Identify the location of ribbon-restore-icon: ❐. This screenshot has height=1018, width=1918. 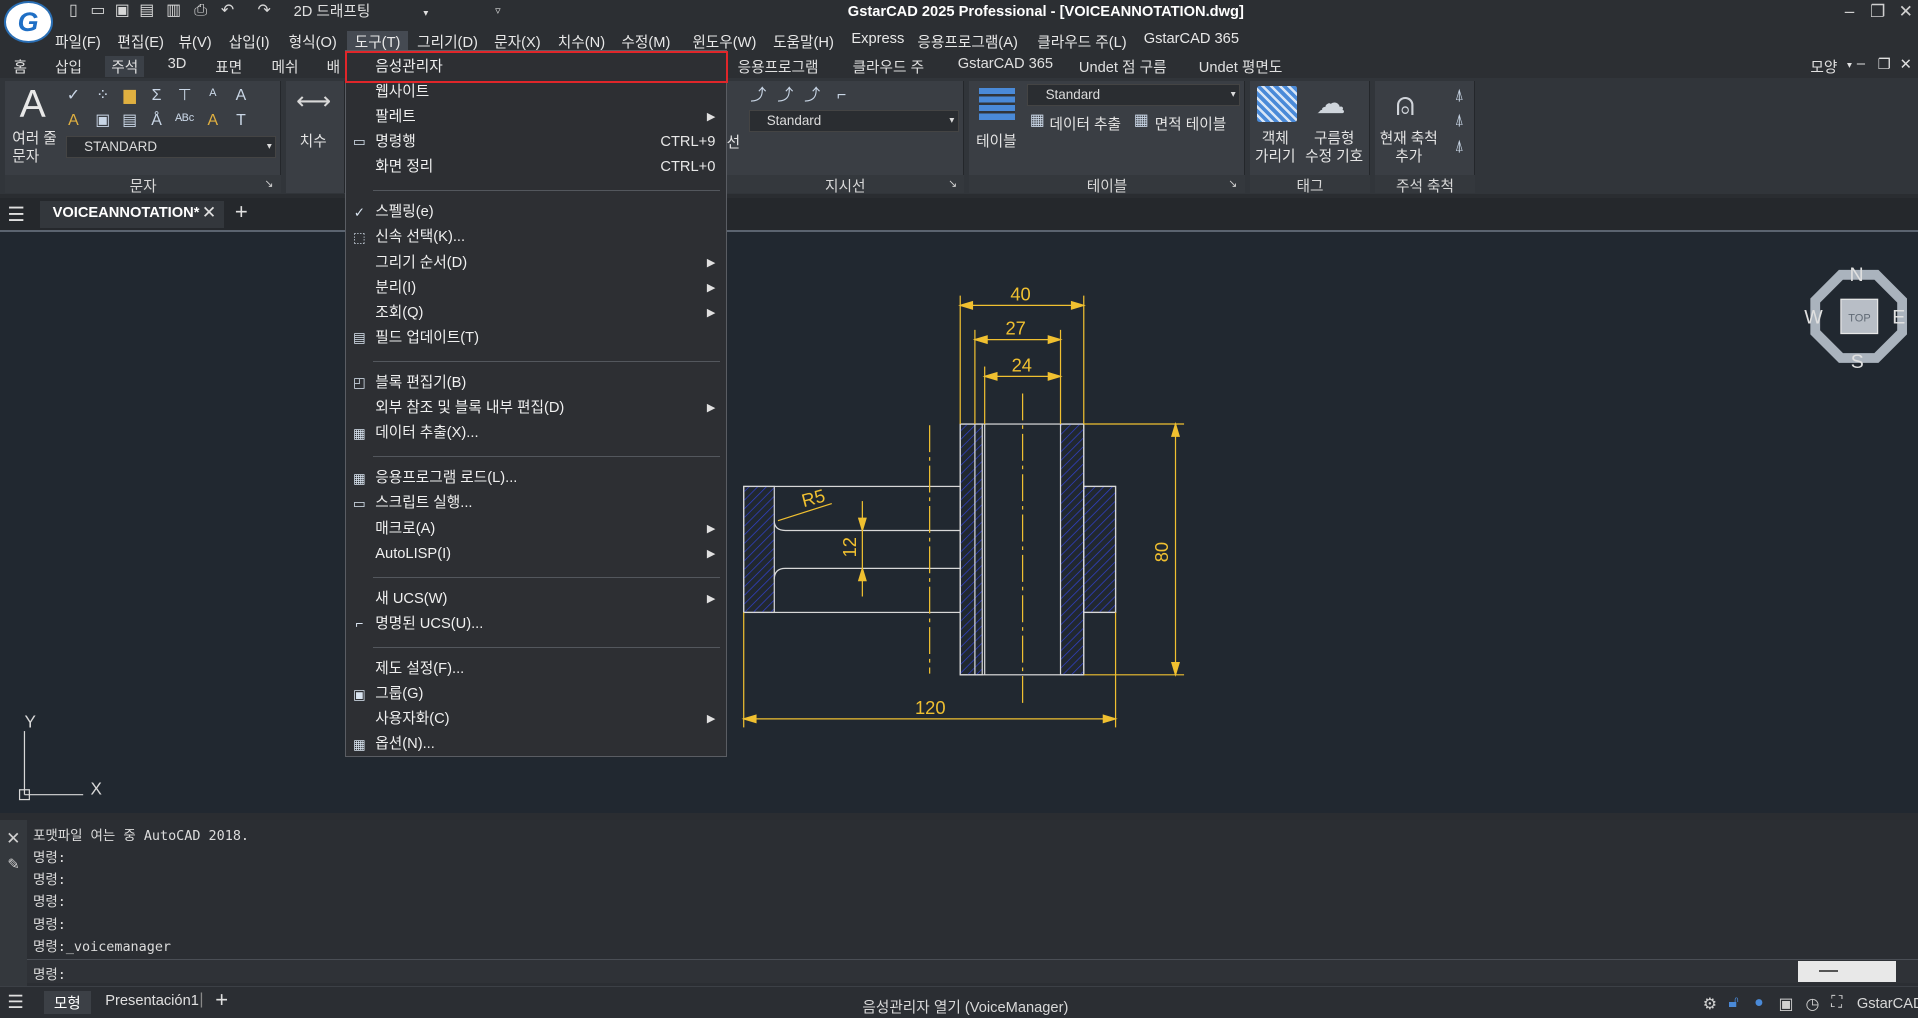
(1884, 64).